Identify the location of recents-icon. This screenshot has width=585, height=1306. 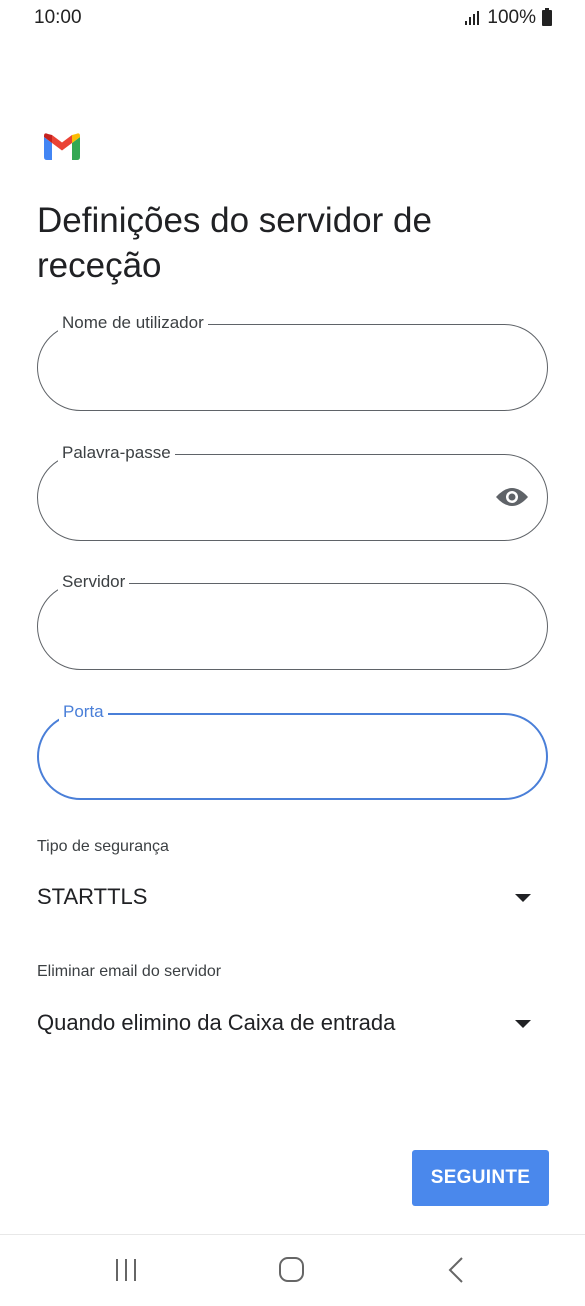
(129, 1271).